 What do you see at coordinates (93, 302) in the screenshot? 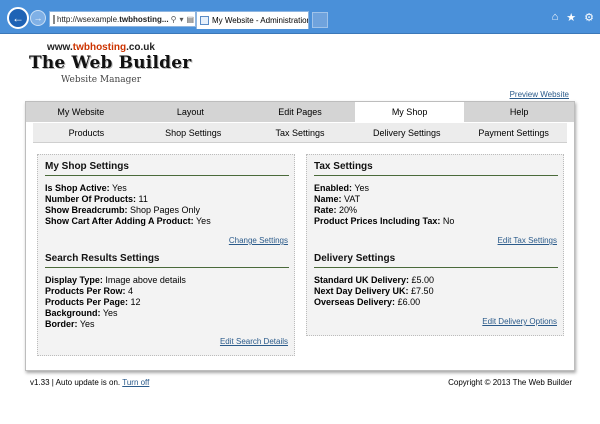
I see `search-row: Products Per Page: 12` at bounding box center [93, 302].